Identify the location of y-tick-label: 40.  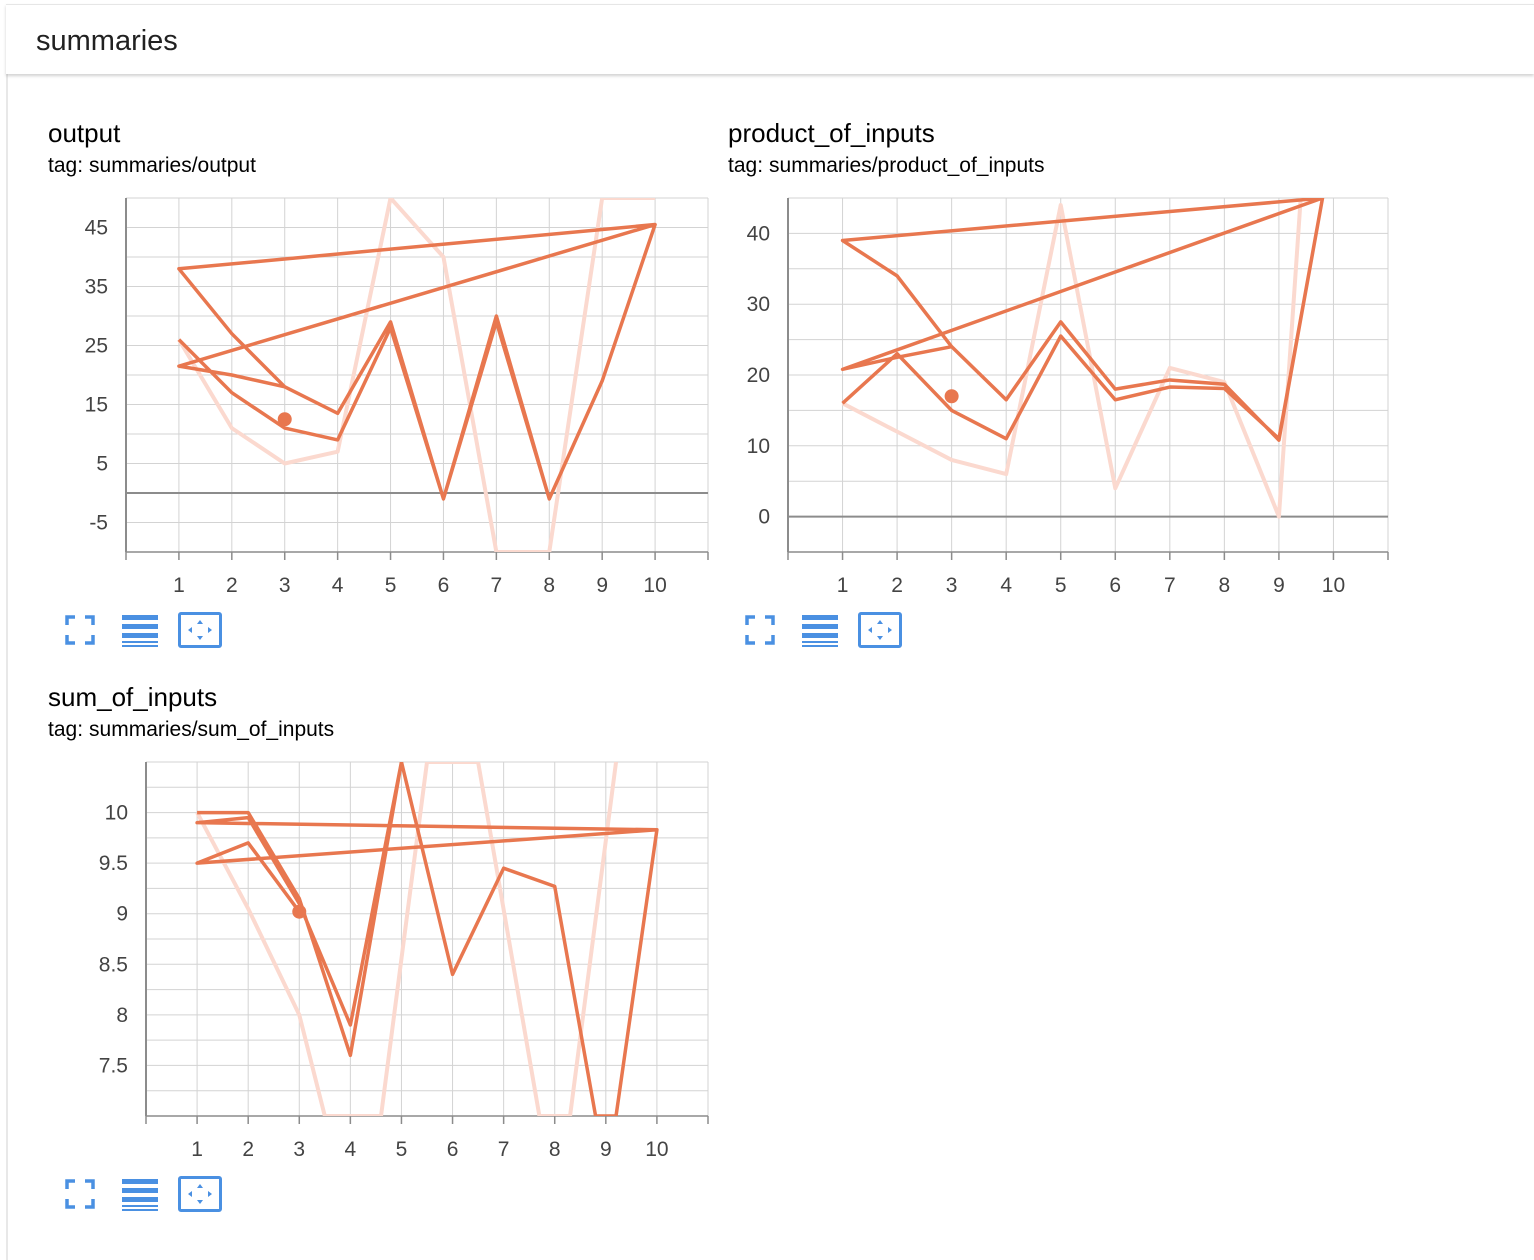
(758, 233).